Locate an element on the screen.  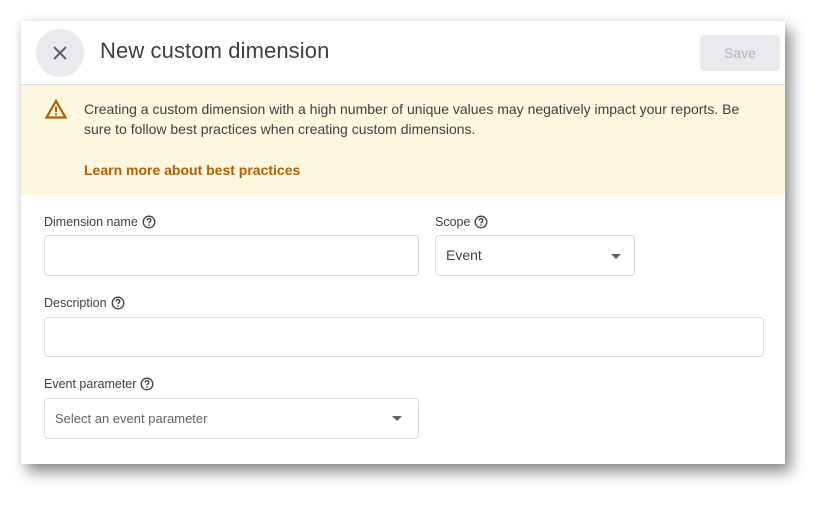
scope-label: Scope is located at coordinates (461, 222).